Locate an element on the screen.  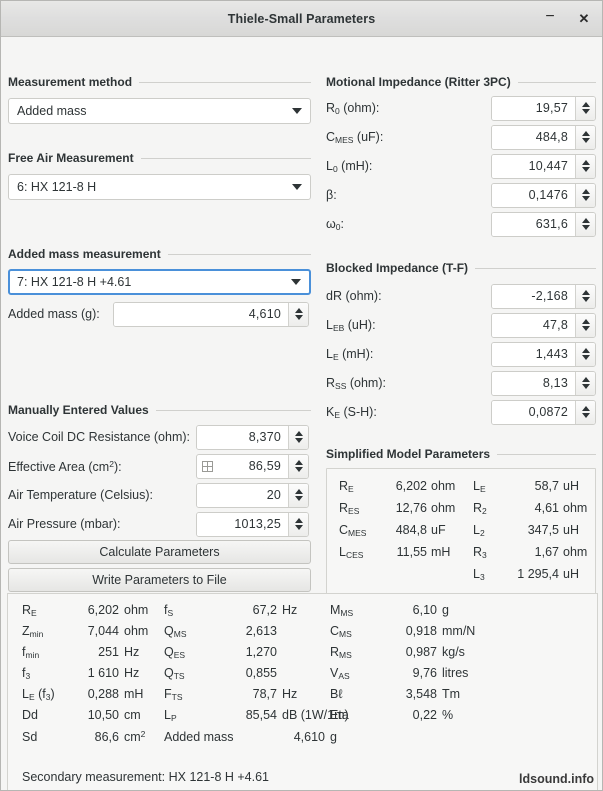
simplified-sym: CMES is located at coordinates (353, 530).